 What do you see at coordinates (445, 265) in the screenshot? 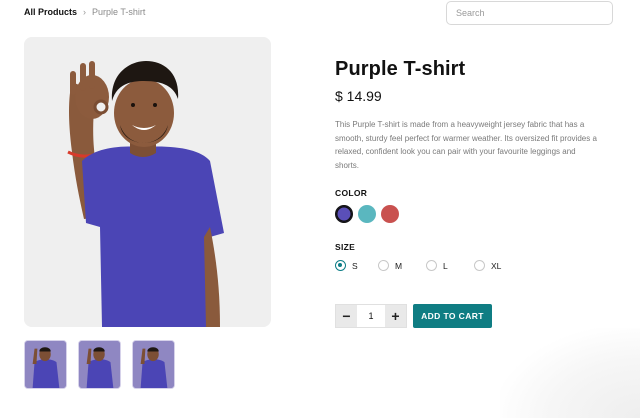
I see `size-option-label: L` at bounding box center [445, 265].